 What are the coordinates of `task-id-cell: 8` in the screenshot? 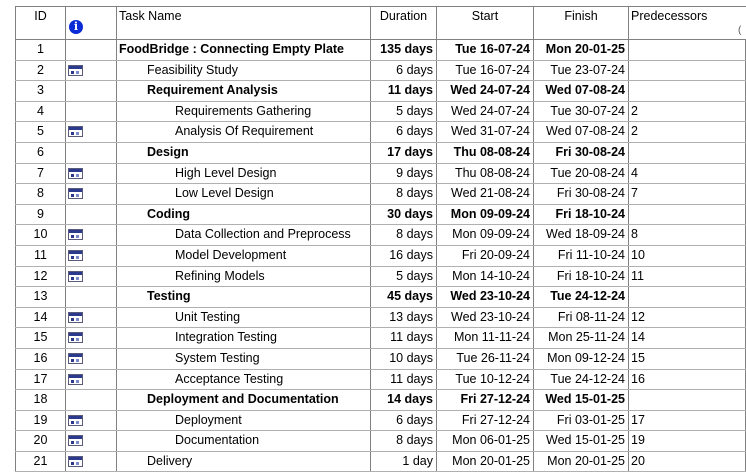 It's located at (40, 194).